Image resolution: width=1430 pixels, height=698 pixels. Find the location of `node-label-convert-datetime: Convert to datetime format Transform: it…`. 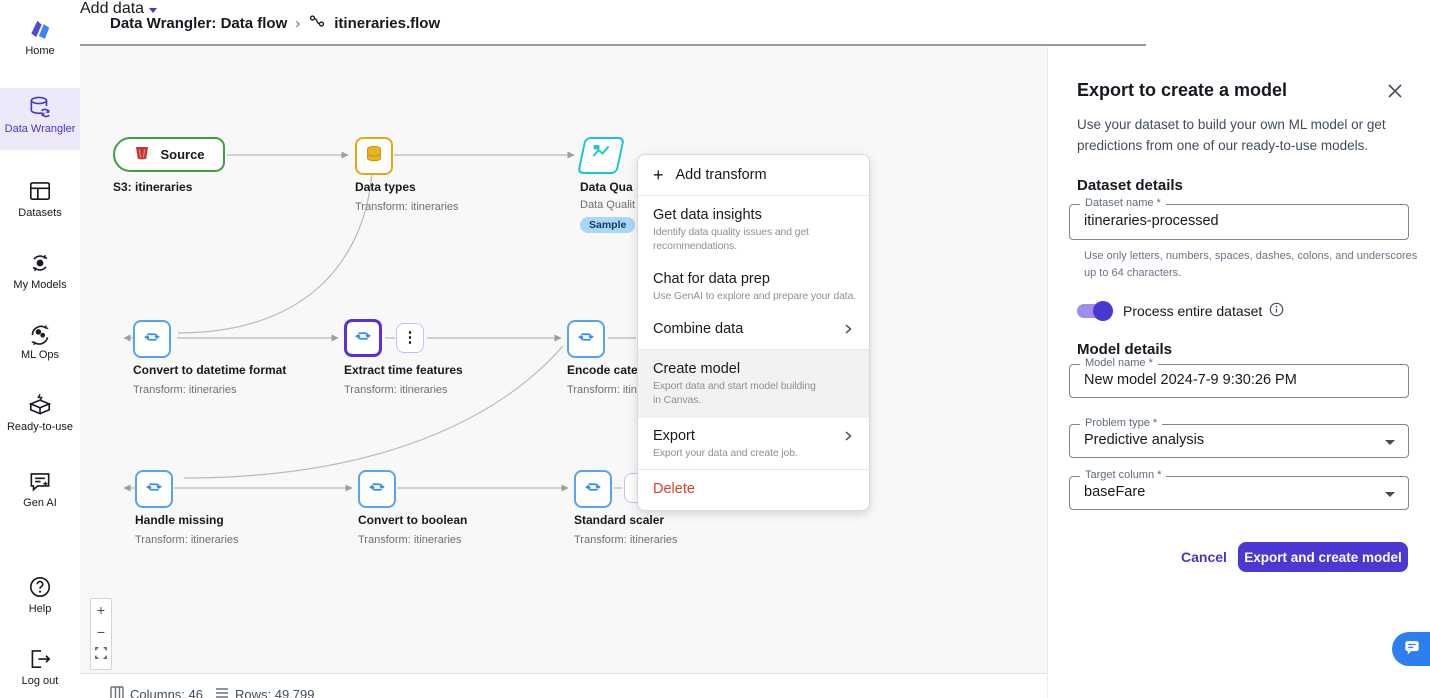

node-label-convert-datetime: Convert to datetime format Transform: it… is located at coordinates (209, 379).